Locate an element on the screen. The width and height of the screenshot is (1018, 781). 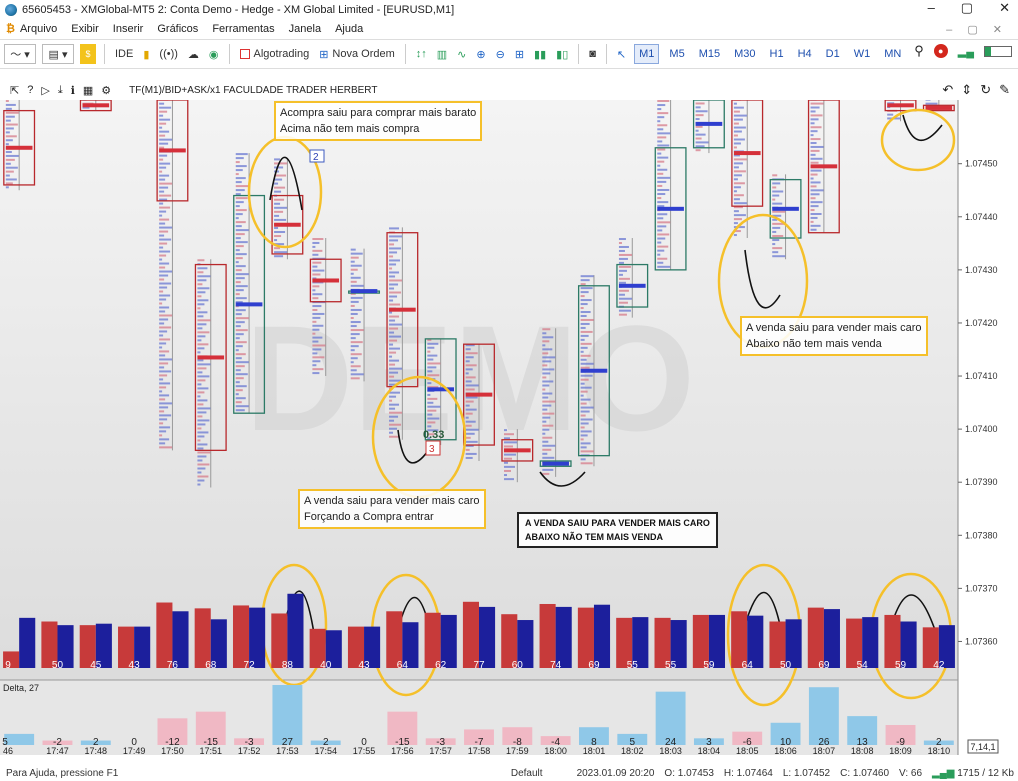
bar-chart-icon: ▥ is located at coordinates (442, 54).